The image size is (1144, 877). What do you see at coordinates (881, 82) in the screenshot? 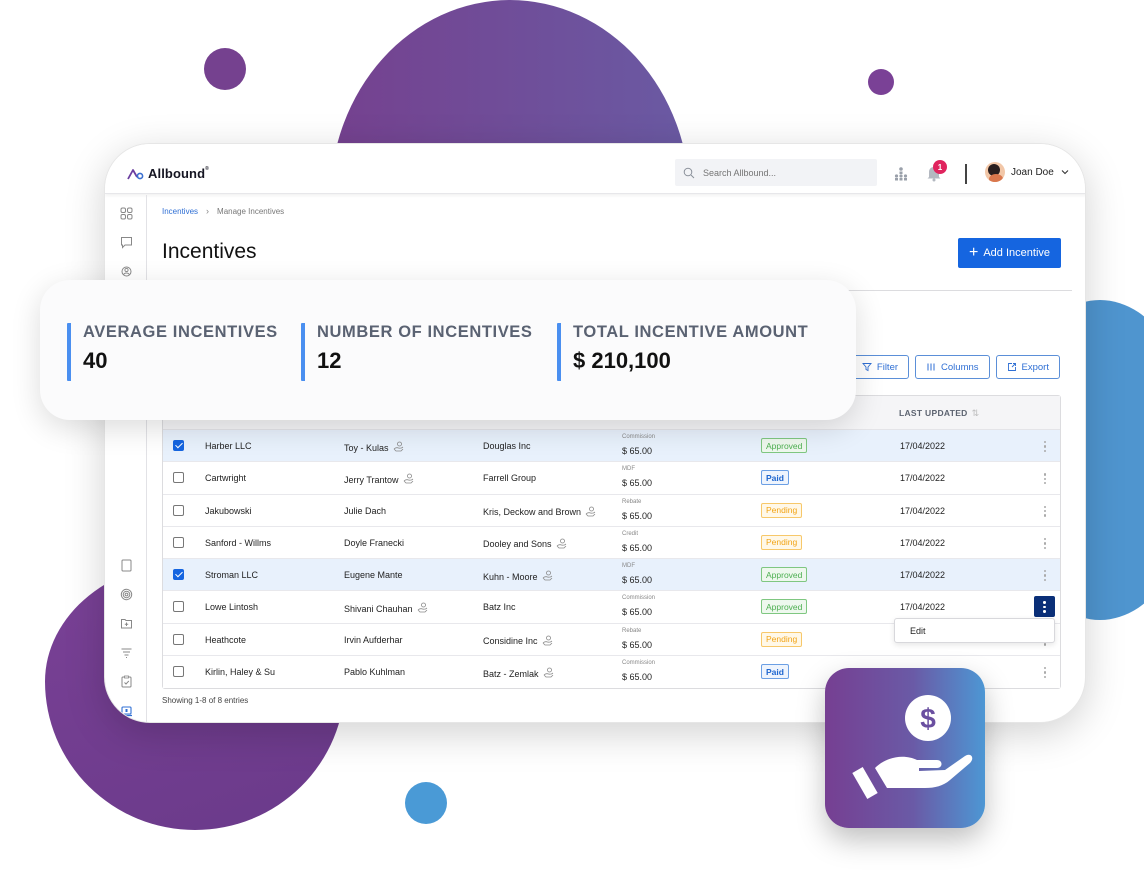
I see `decorative-dot` at bounding box center [881, 82].